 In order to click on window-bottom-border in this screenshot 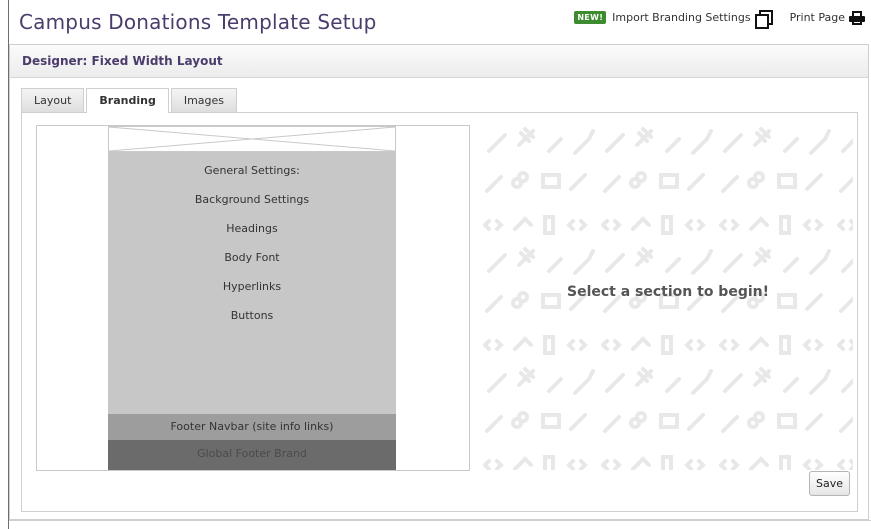, I will do `click(440, 524)`.